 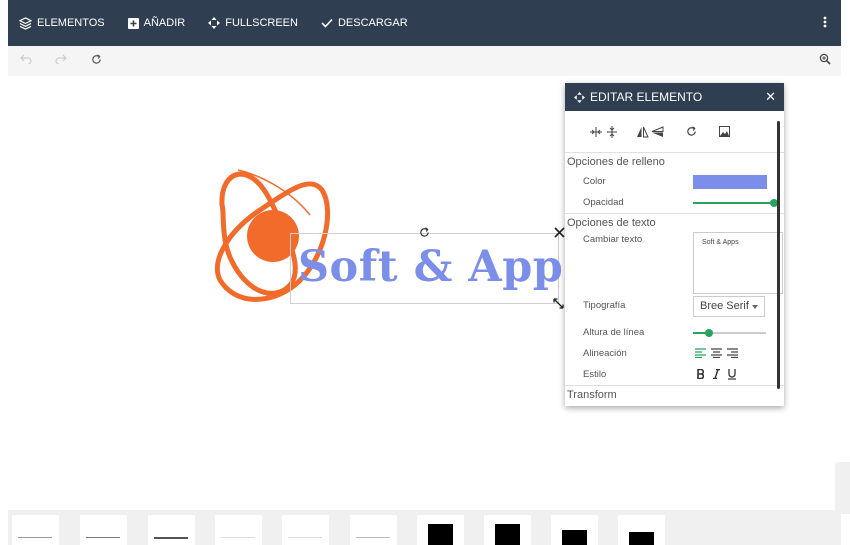 I want to click on align-label: Alineación, so click(x=605, y=353).